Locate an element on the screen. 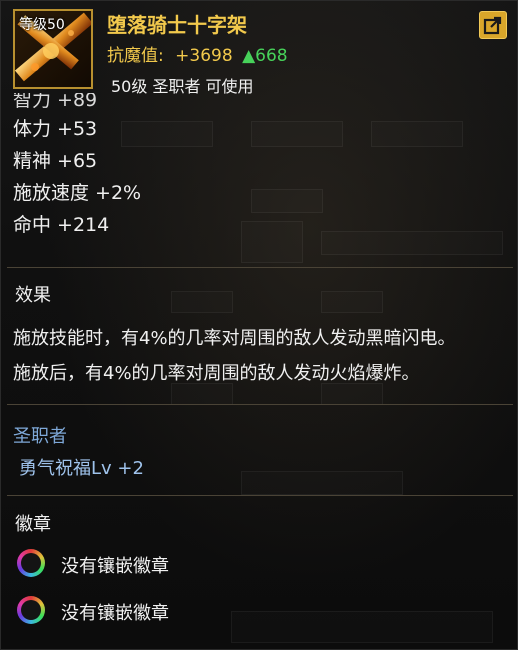  stat-vitality: 体力 +53 is located at coordinates (55, 129).